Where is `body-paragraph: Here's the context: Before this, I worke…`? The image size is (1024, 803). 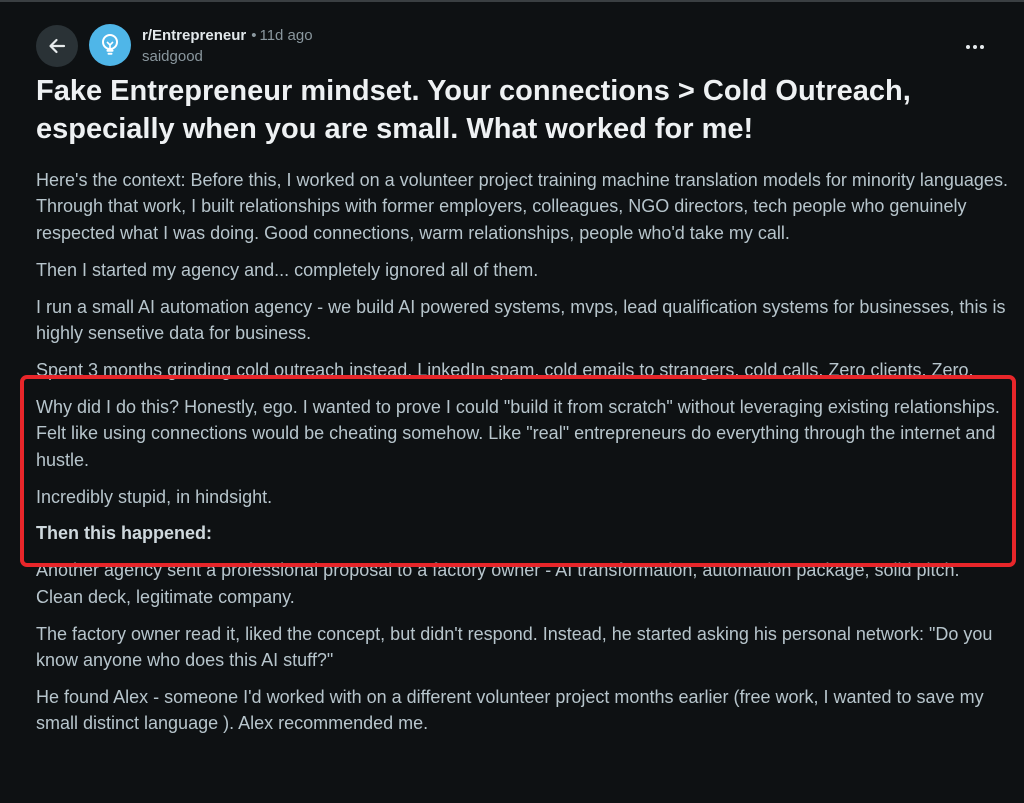 body-paragraph: Here's the context: Before this, I worke… is located at coordinates (522, 206).